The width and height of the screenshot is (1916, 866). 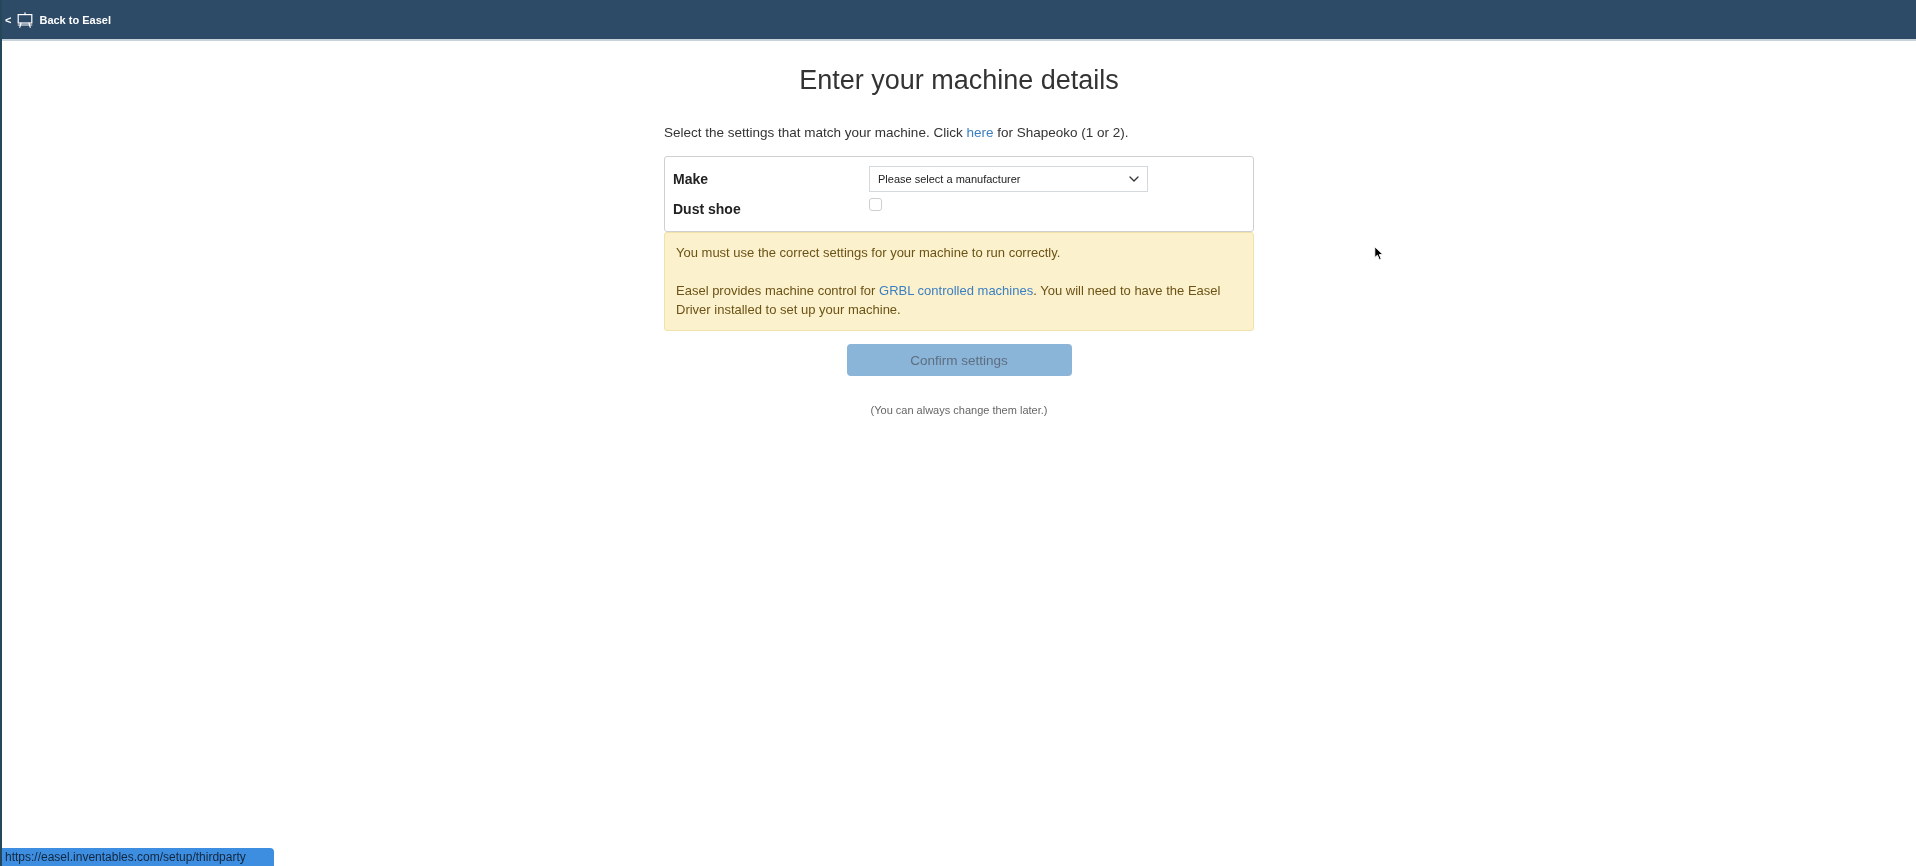 I want to click on back-link: < Back to Easel, so click(x=58, y=19).